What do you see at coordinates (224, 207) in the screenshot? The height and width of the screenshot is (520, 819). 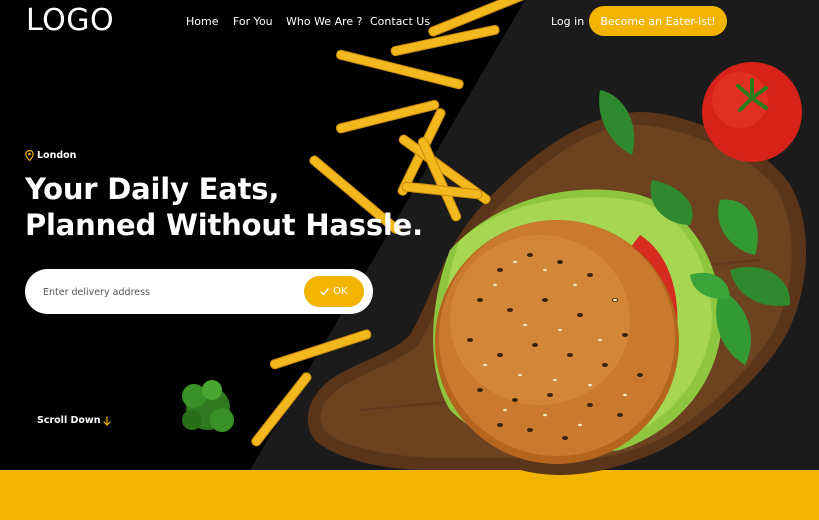 I see `hero-headline: Your Daily Eats, Planned Without Hassle.` at bounding box center [224, 207].